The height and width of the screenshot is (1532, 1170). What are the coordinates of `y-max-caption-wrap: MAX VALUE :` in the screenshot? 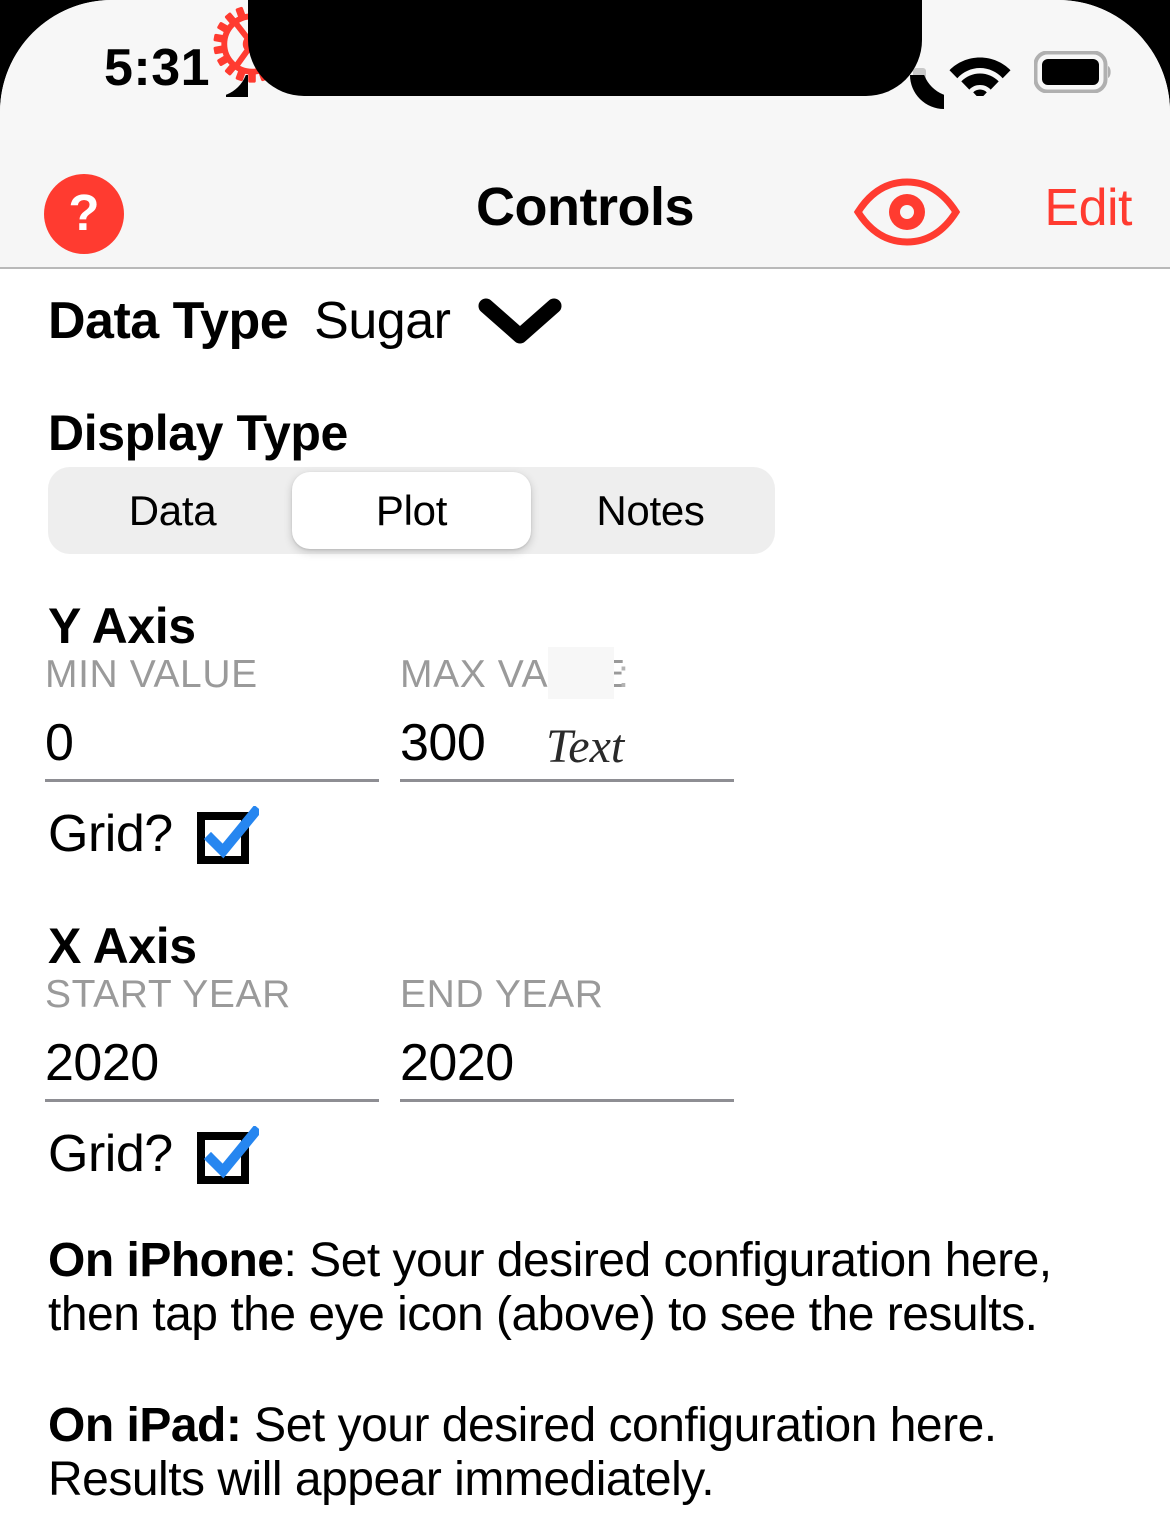 It's located at (514, 673).